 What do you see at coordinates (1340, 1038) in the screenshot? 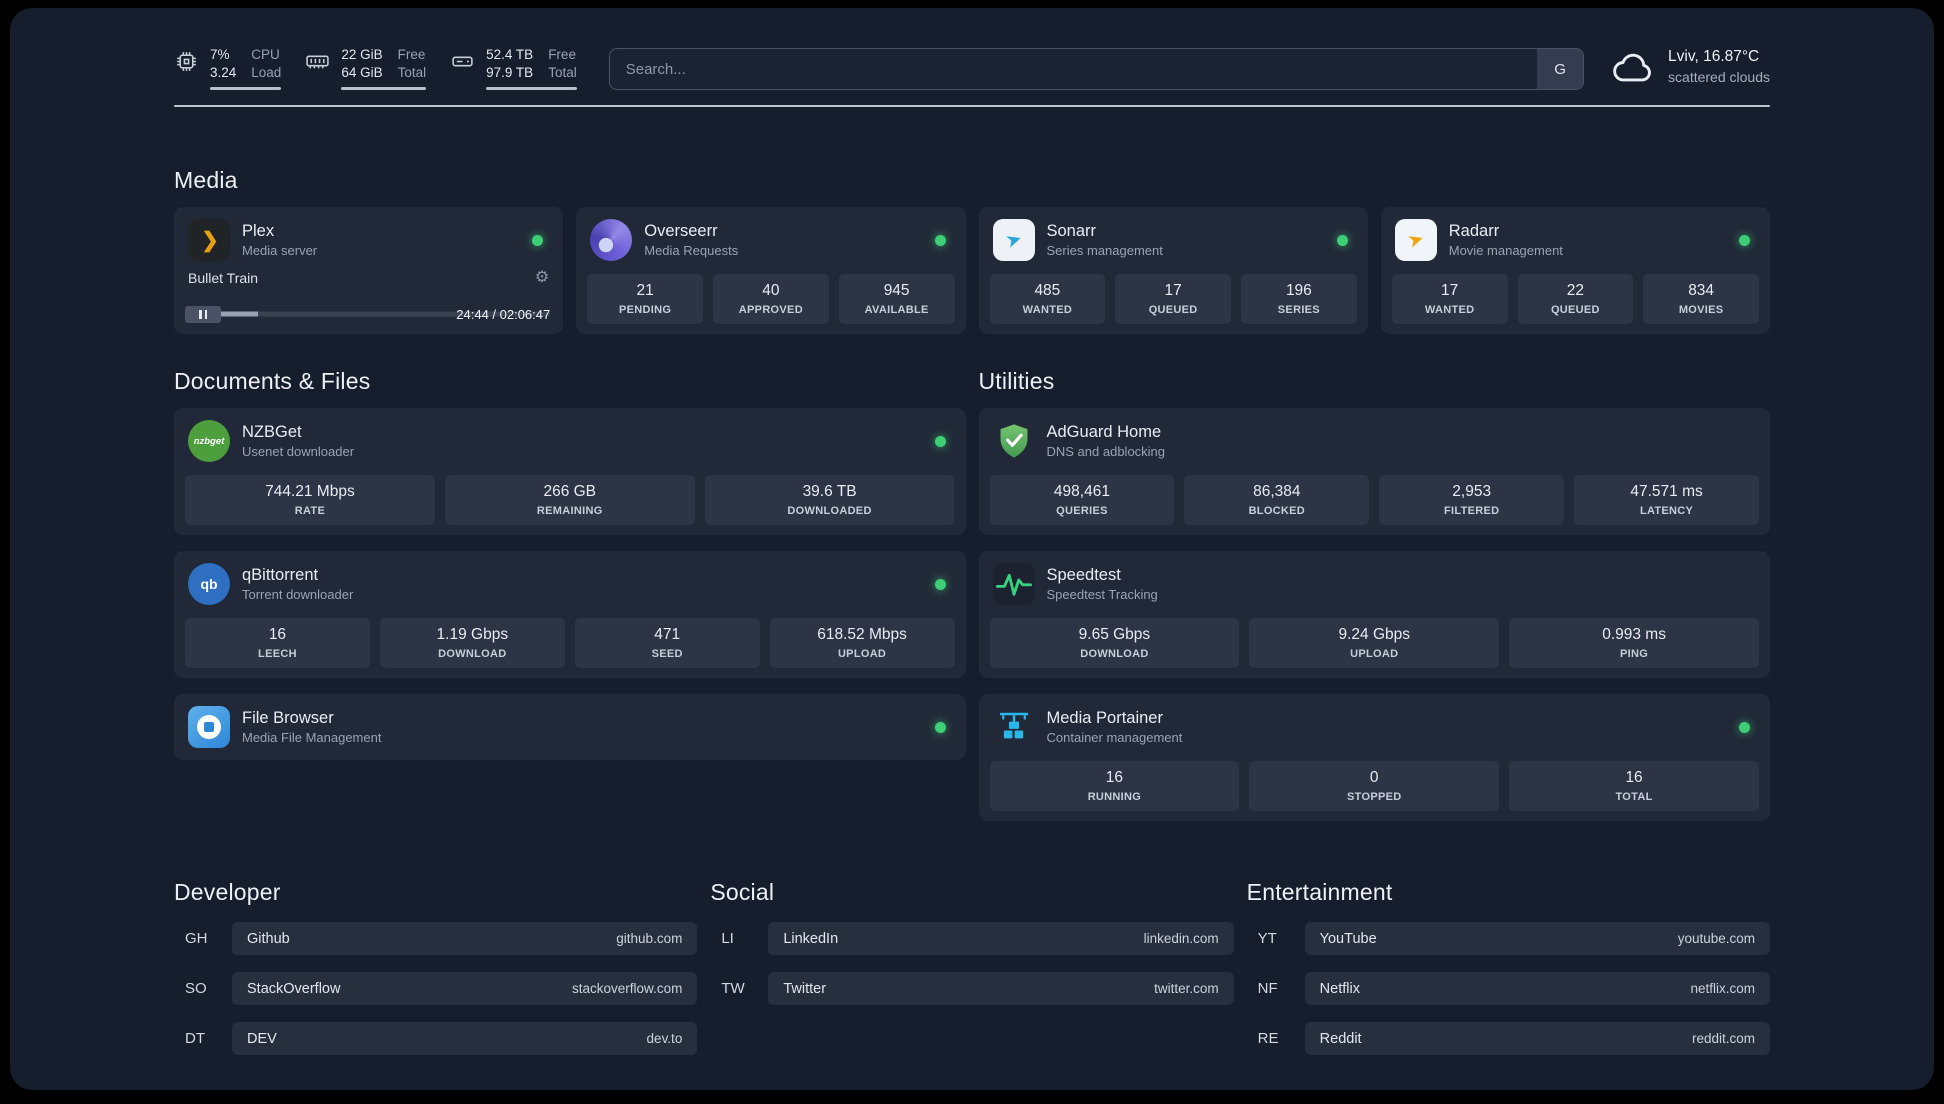
I see `bookmark-name: Reddit` at bounding box center [1340, 1038].